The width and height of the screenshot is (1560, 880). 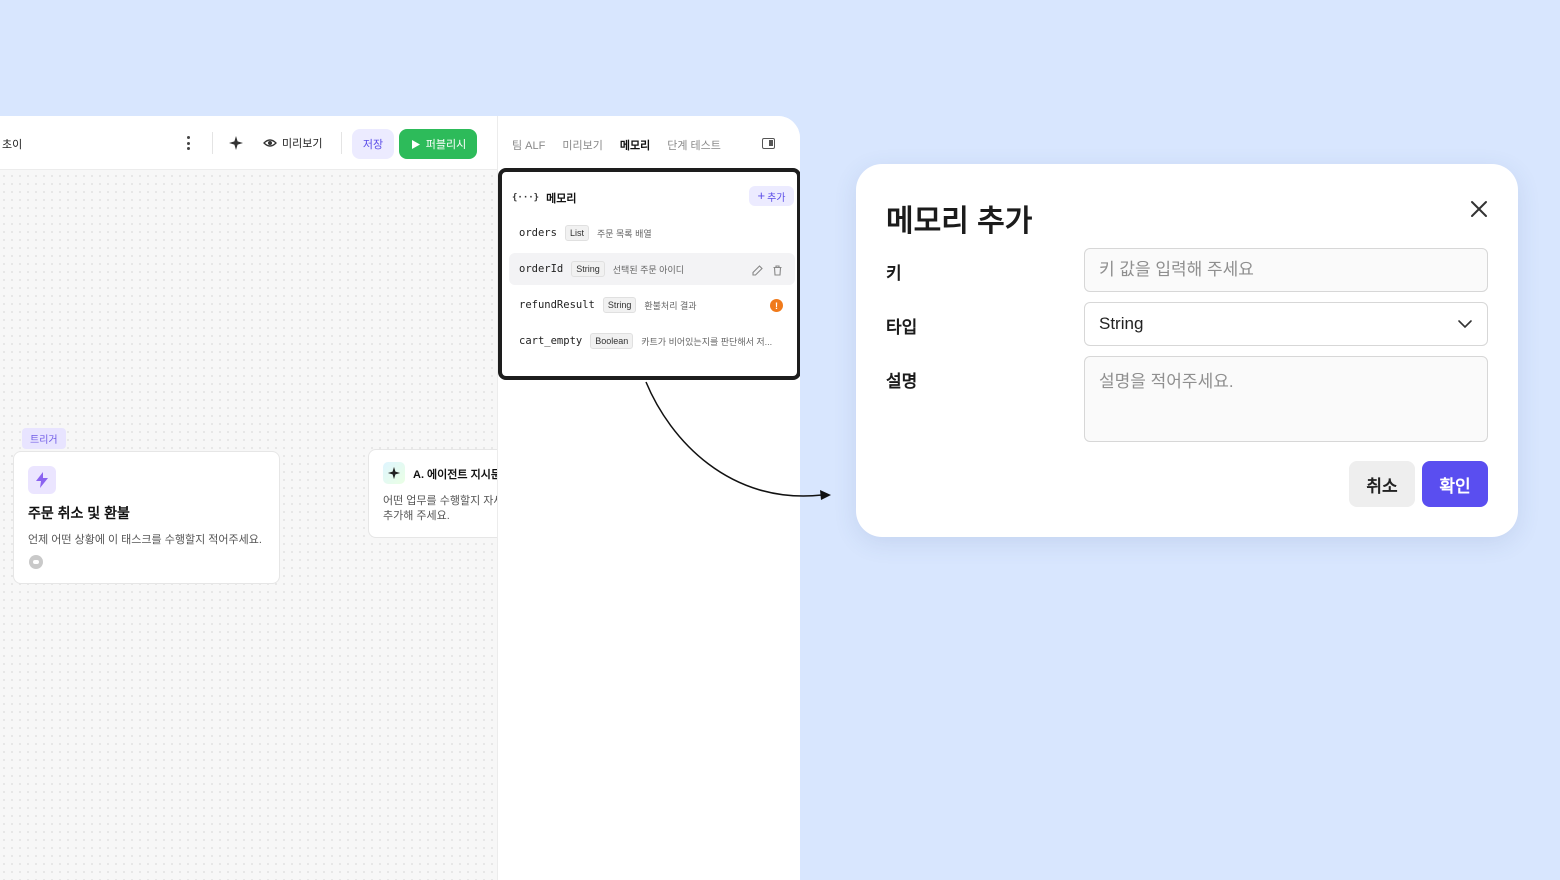 I want to click on trigger-card: 주문 취소 및 환불 언제 어떤 상황에 이 태스크를 수행할지 적어주세요., so click(x=146, y=517).